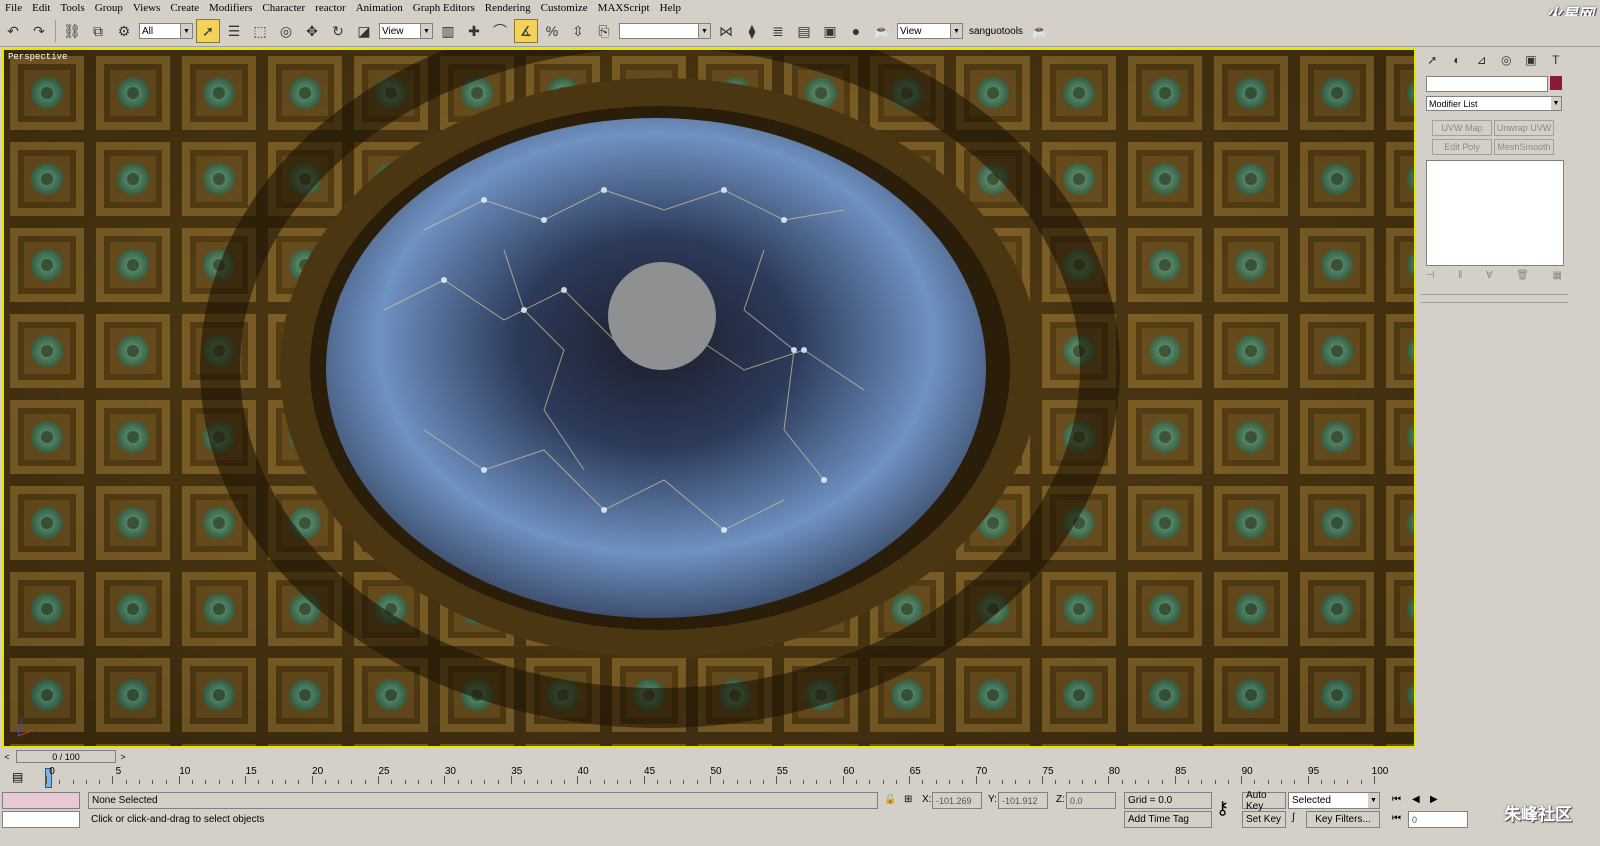 This screenshot has height=846, width=1600. What do you see at coordinates (230, 8) in the screenshot?
I see `menu-modifiers: Modifiers` at bounding box center [230, 8].